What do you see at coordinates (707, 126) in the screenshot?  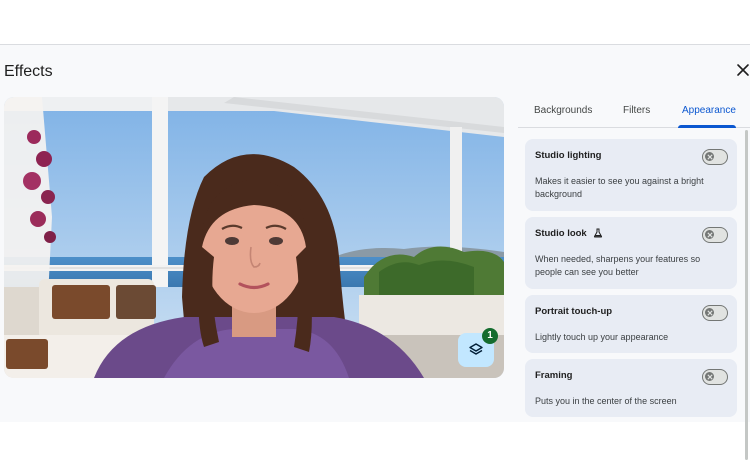 I see `active-tab-indicator` at bounding box center [707, 126].